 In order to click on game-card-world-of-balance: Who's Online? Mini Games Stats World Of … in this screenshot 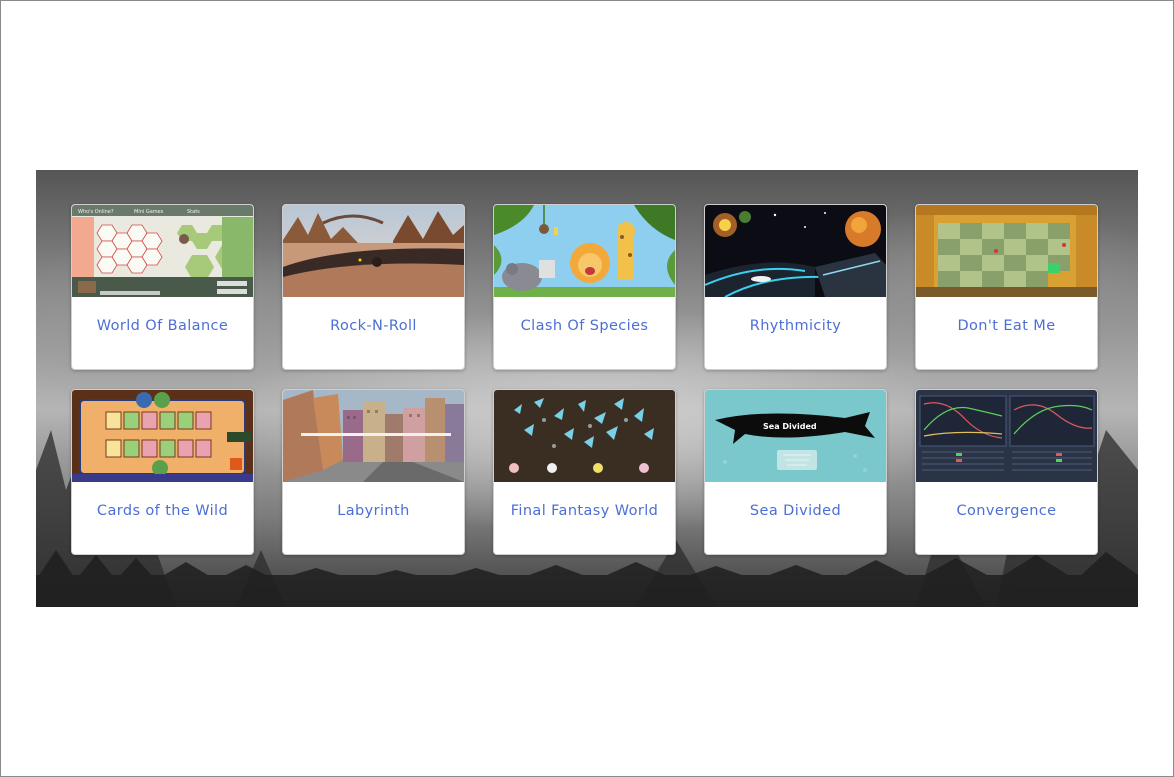, I will do `click(162, 287)`.